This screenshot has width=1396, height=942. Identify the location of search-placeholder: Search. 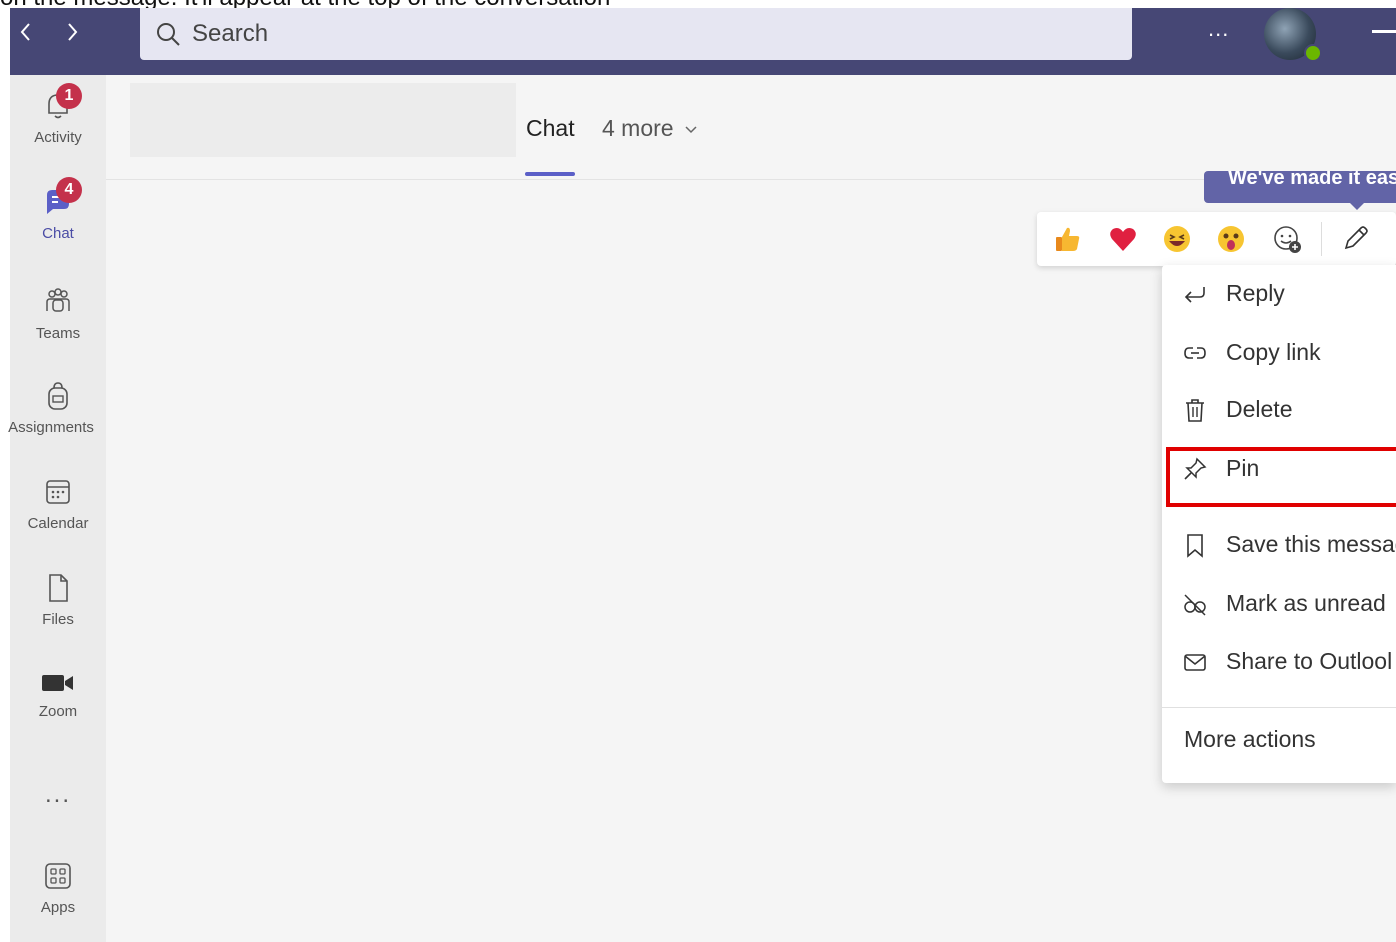
(230, 33).